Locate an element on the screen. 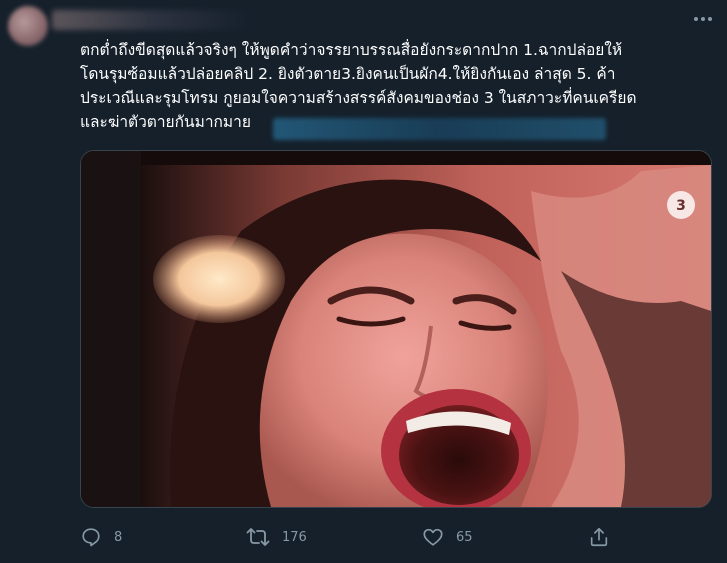 The image size is (727, 563). more-horizontal-icon is located at coordinates (703, 19).